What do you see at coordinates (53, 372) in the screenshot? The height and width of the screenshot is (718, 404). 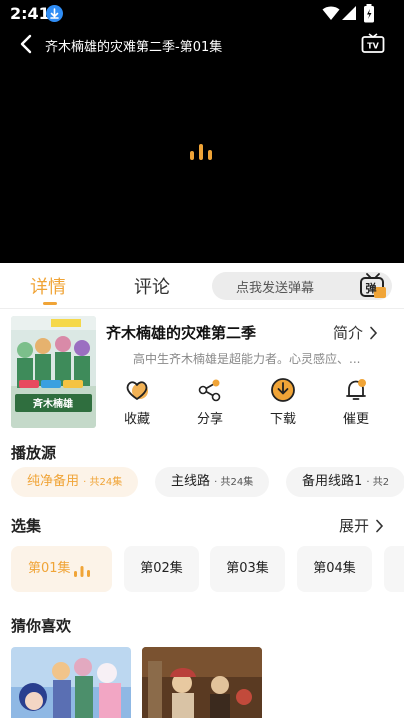 I see `show-poster: 斉木楠雄` at bounding box center [53, 372].